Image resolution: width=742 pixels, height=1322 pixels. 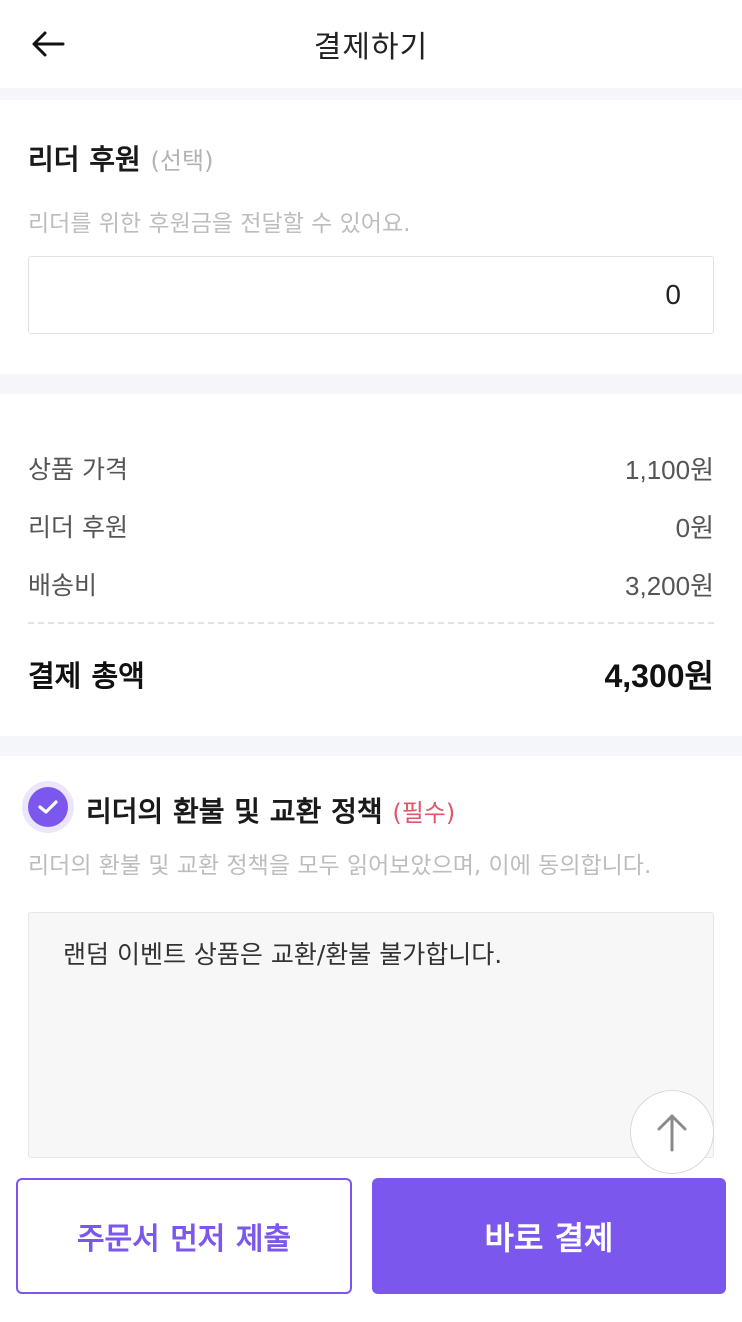 What do you see at coordinates (424, 813) in the screenshot?
I see `required-tag: (필수)` at bounding box center [424, 813].